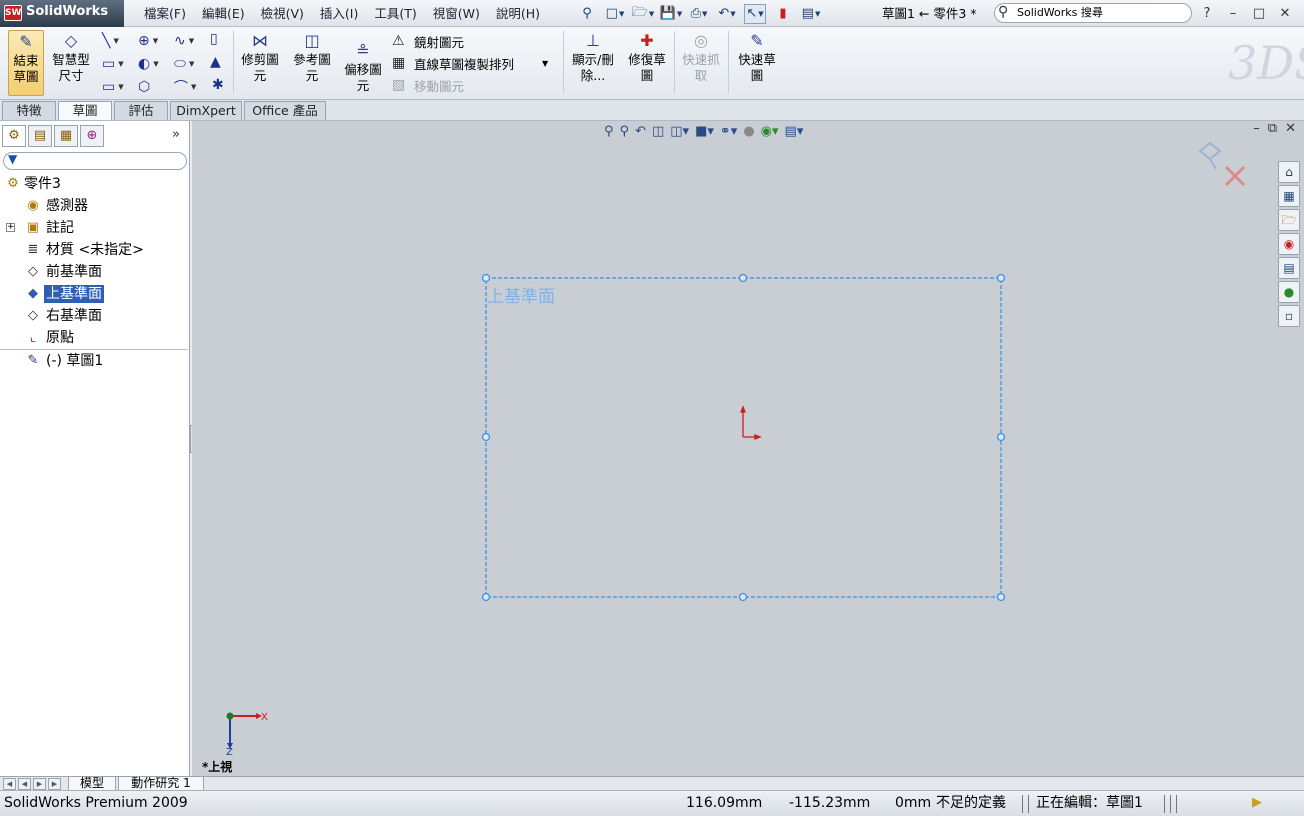 The image size is (1304, 816). Describe the element at coordinates (206, 110) in the screenshot. I see `tab-dimxpert: DimXpert` at that location.